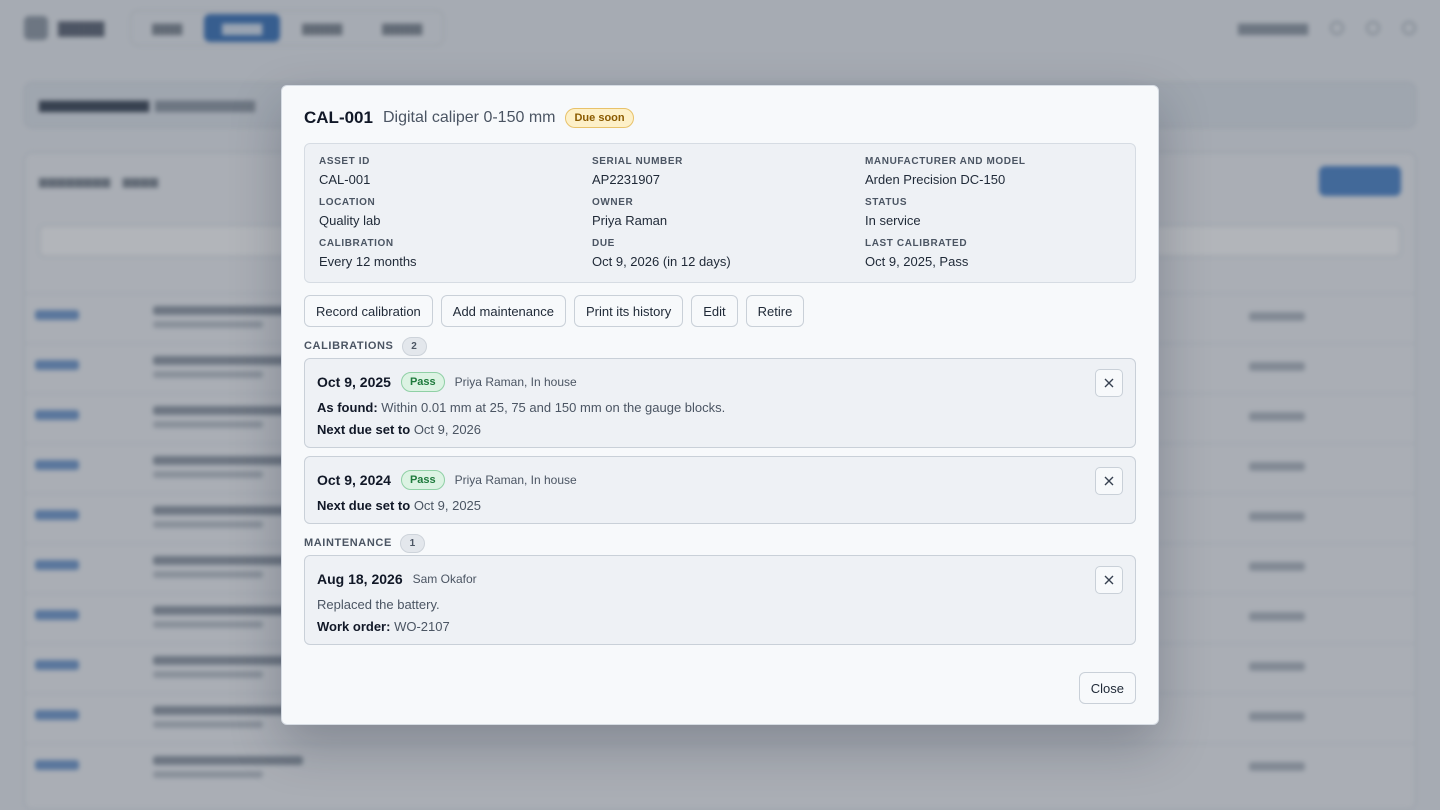 This screenshot has height=810, width=1440. What do you see at coordinates (720, 346) in the screenshot?
I see `calibrations-section-header: CALIBRATIONS 2` at bounding box center [720, 346].